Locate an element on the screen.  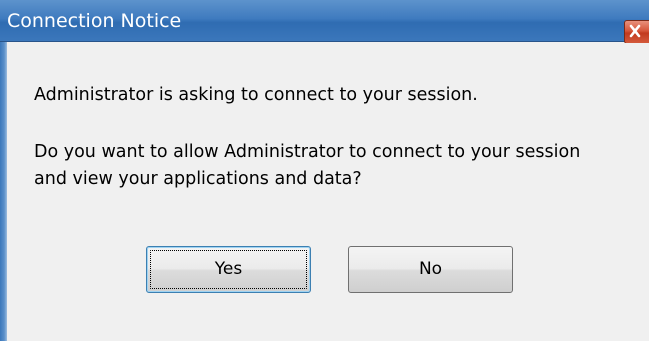
no-button-label: No is located at coordinates (430, 269).